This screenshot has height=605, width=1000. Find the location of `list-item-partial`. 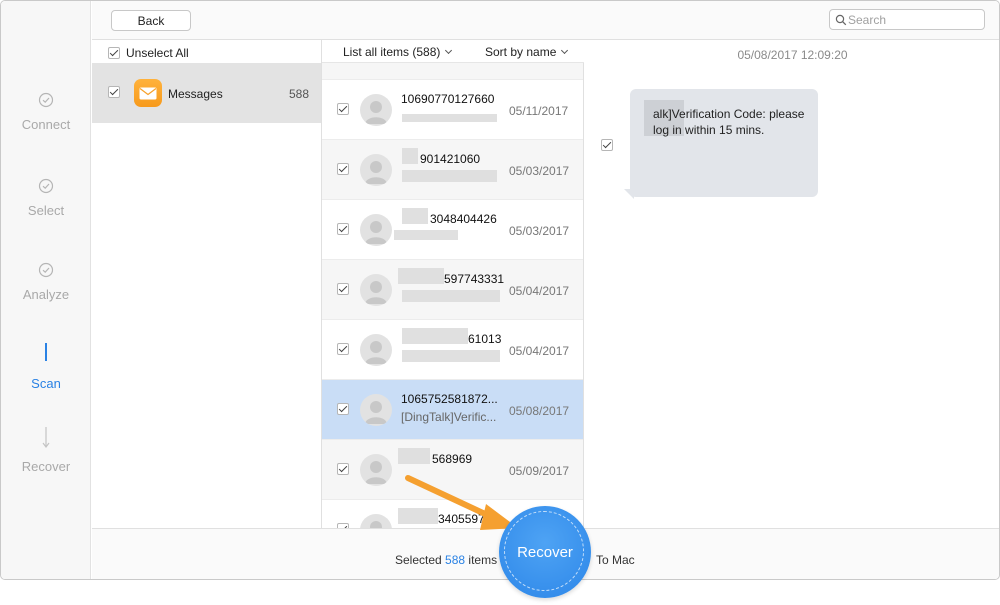

list-item-partial is located at coordinates (452, 71).